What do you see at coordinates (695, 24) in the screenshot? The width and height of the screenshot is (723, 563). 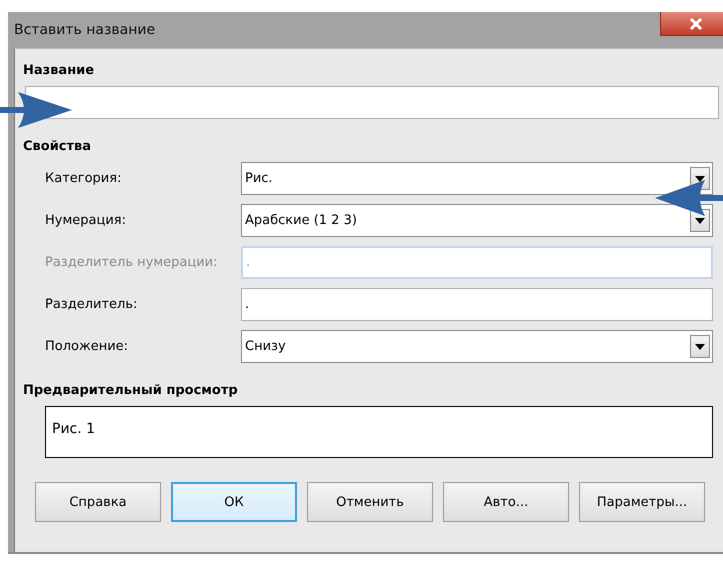 I see `close-icon` at bounding box center [695, 24].